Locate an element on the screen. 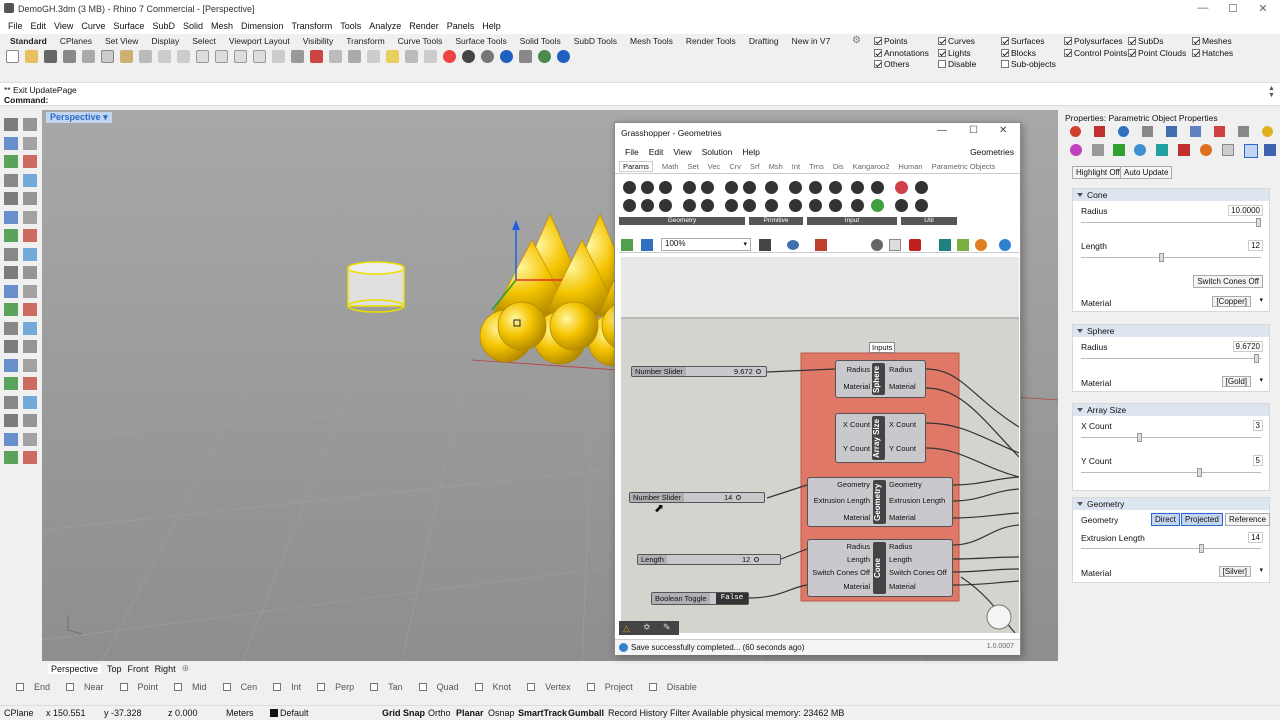 The height and width of the screenshot is (720, 1280). gh-maximize-button: ☐ is located at coordinates (973, 130).